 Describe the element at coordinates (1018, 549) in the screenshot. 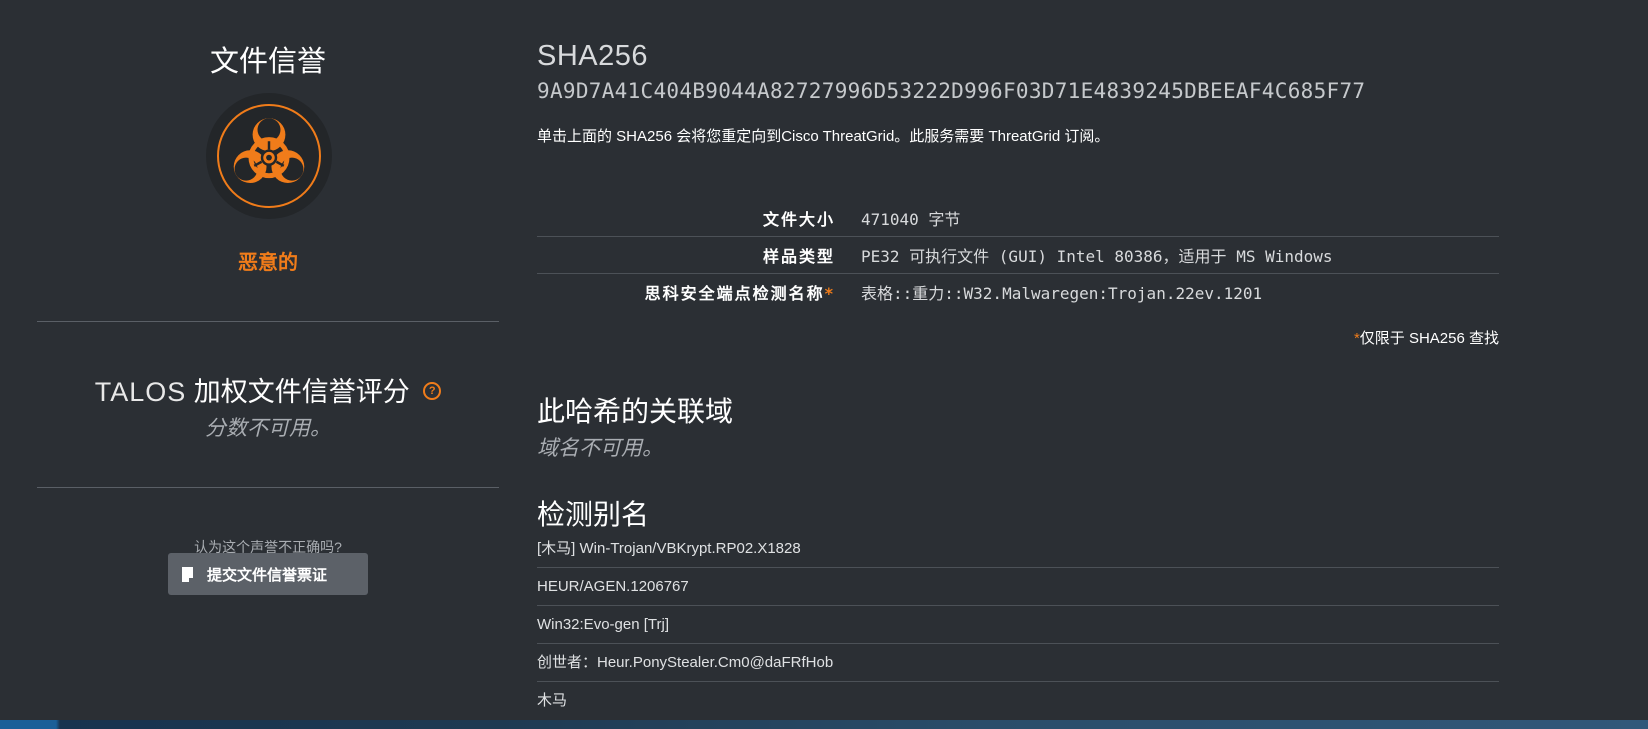

I see `list-item: [木马] Win-Trojan/VBKrypt.RP02.X1828` at that location.